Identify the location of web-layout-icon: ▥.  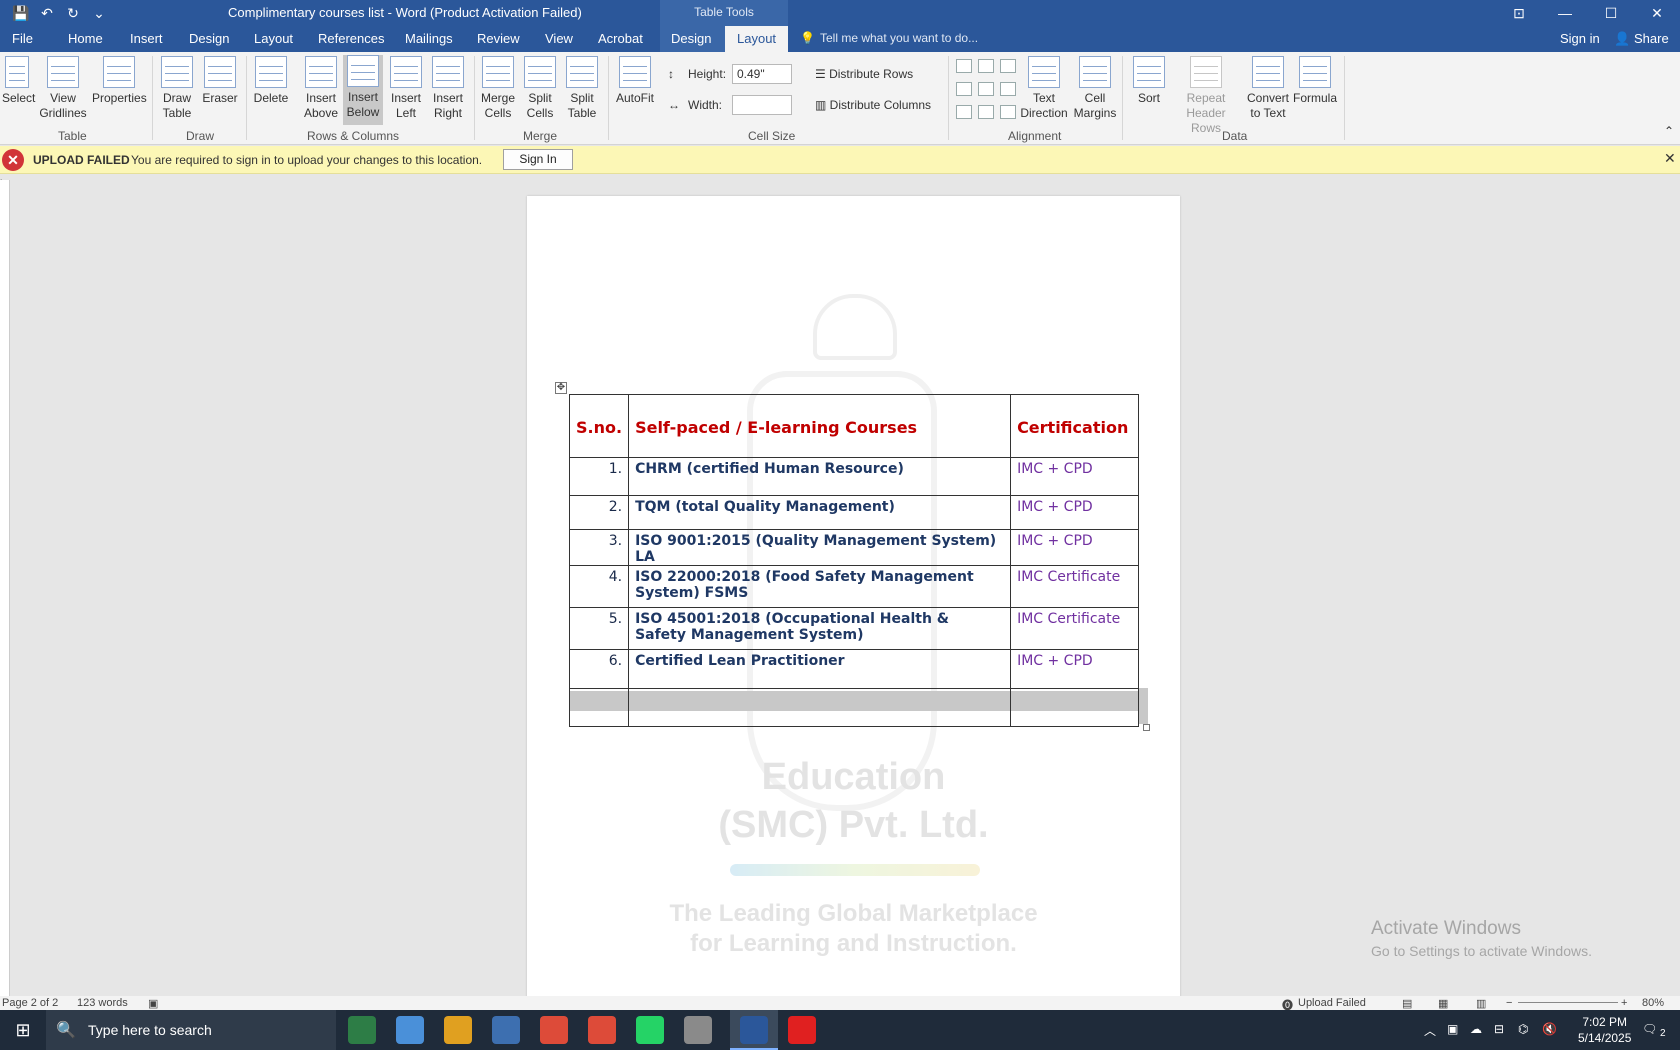
(1481, 1003).